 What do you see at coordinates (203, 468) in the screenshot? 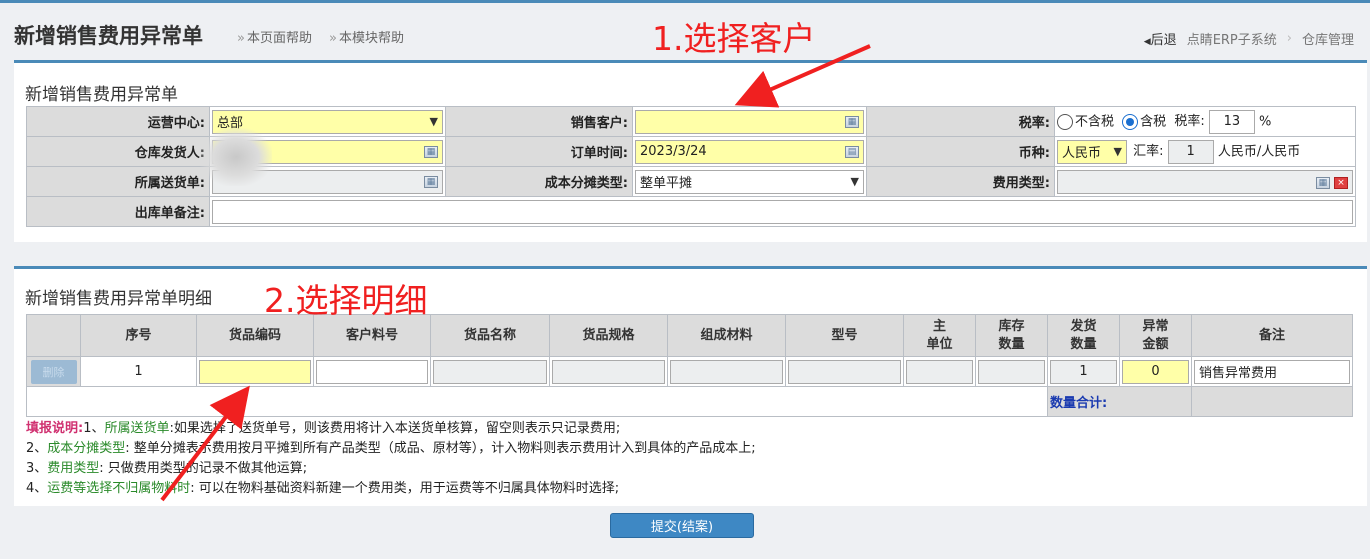
I see `note-3-text: : 只做费用类型的记录不做其他运算;` at bounding box center [203, 468].